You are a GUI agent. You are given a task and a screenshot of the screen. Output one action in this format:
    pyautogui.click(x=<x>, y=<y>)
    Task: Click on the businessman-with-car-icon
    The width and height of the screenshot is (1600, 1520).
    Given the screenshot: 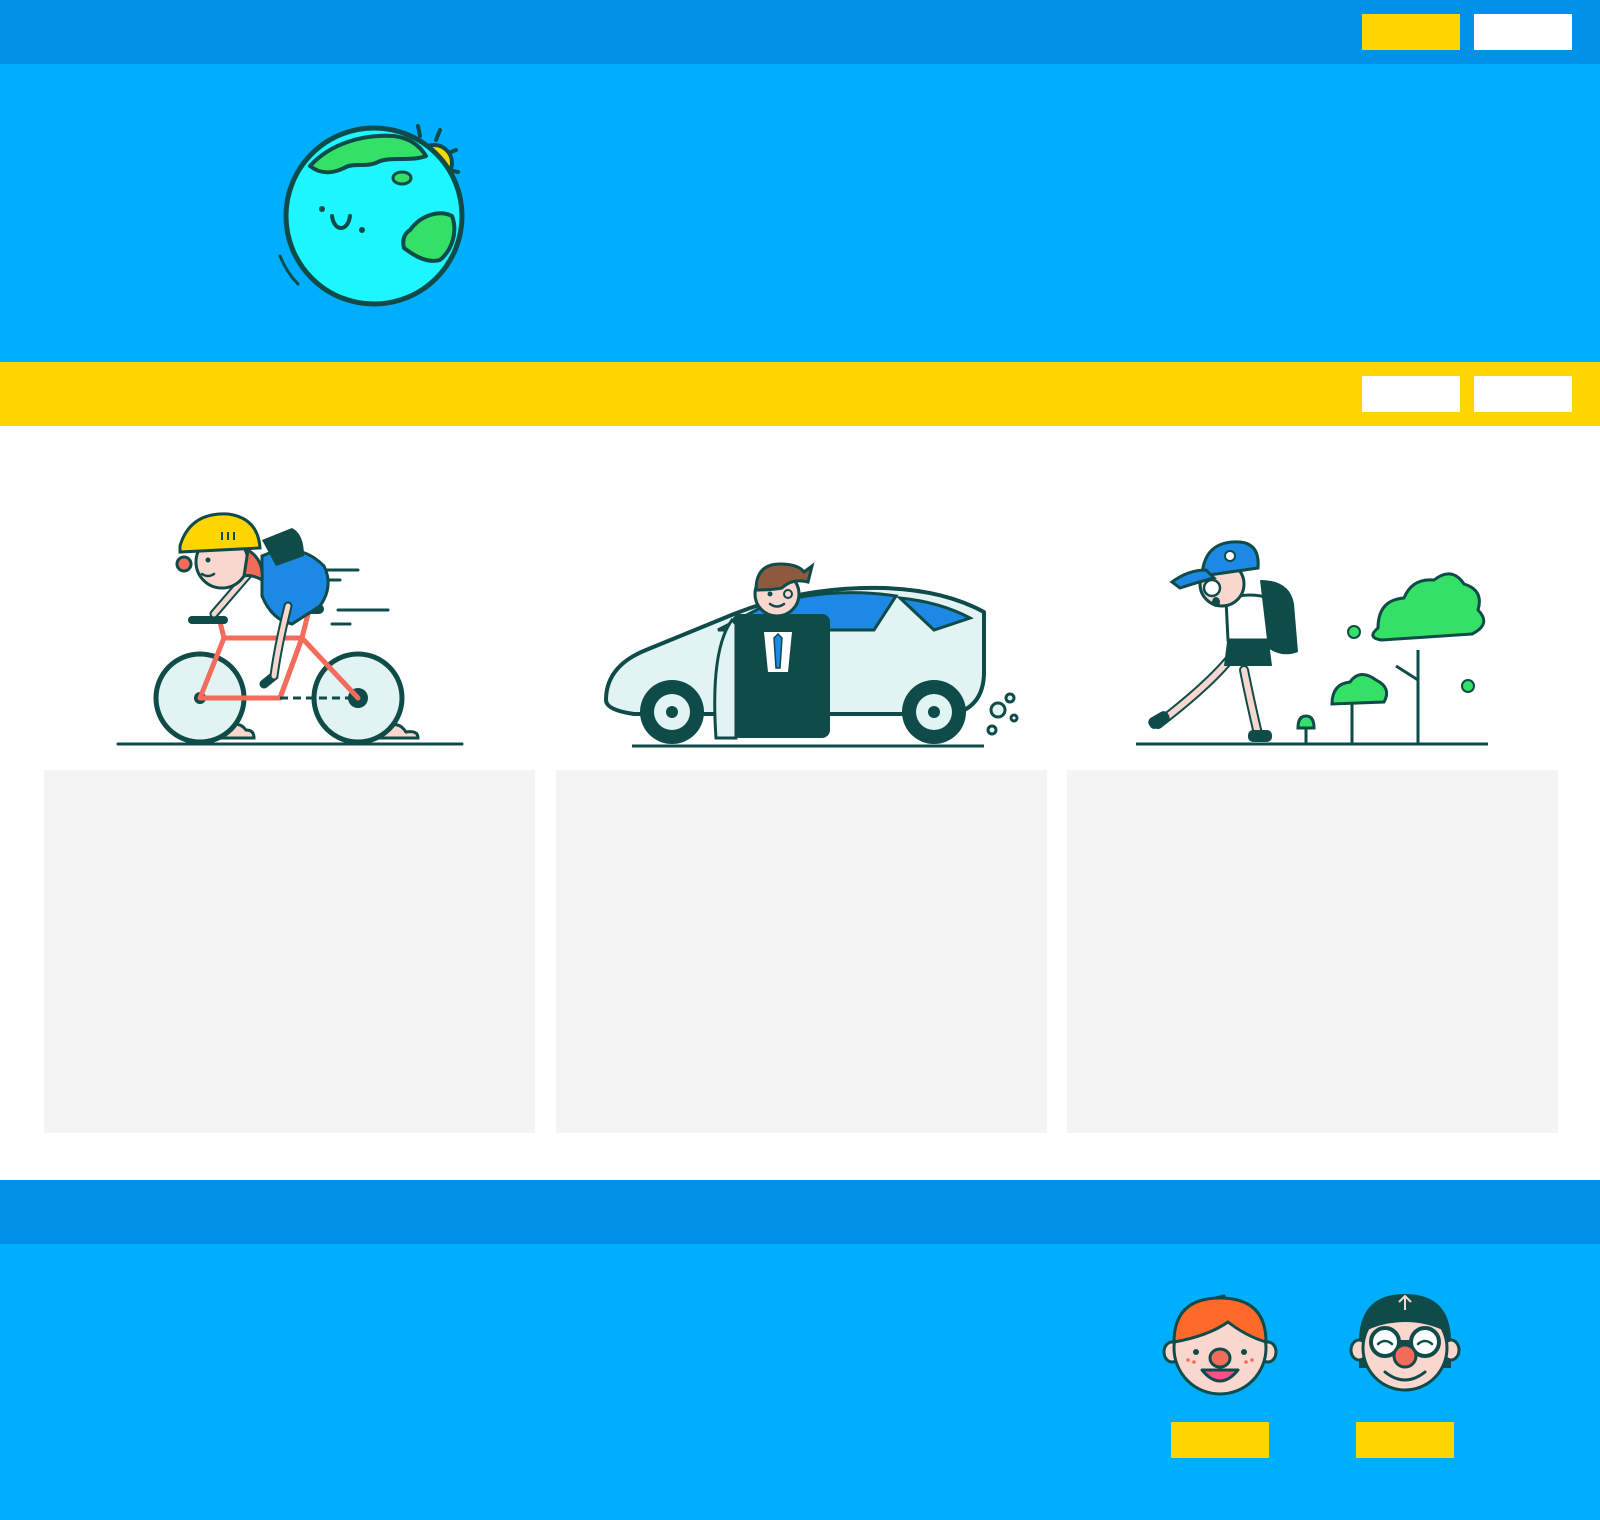 What is the action you would take?
    pyautogui.click(x=811, y=655)
    